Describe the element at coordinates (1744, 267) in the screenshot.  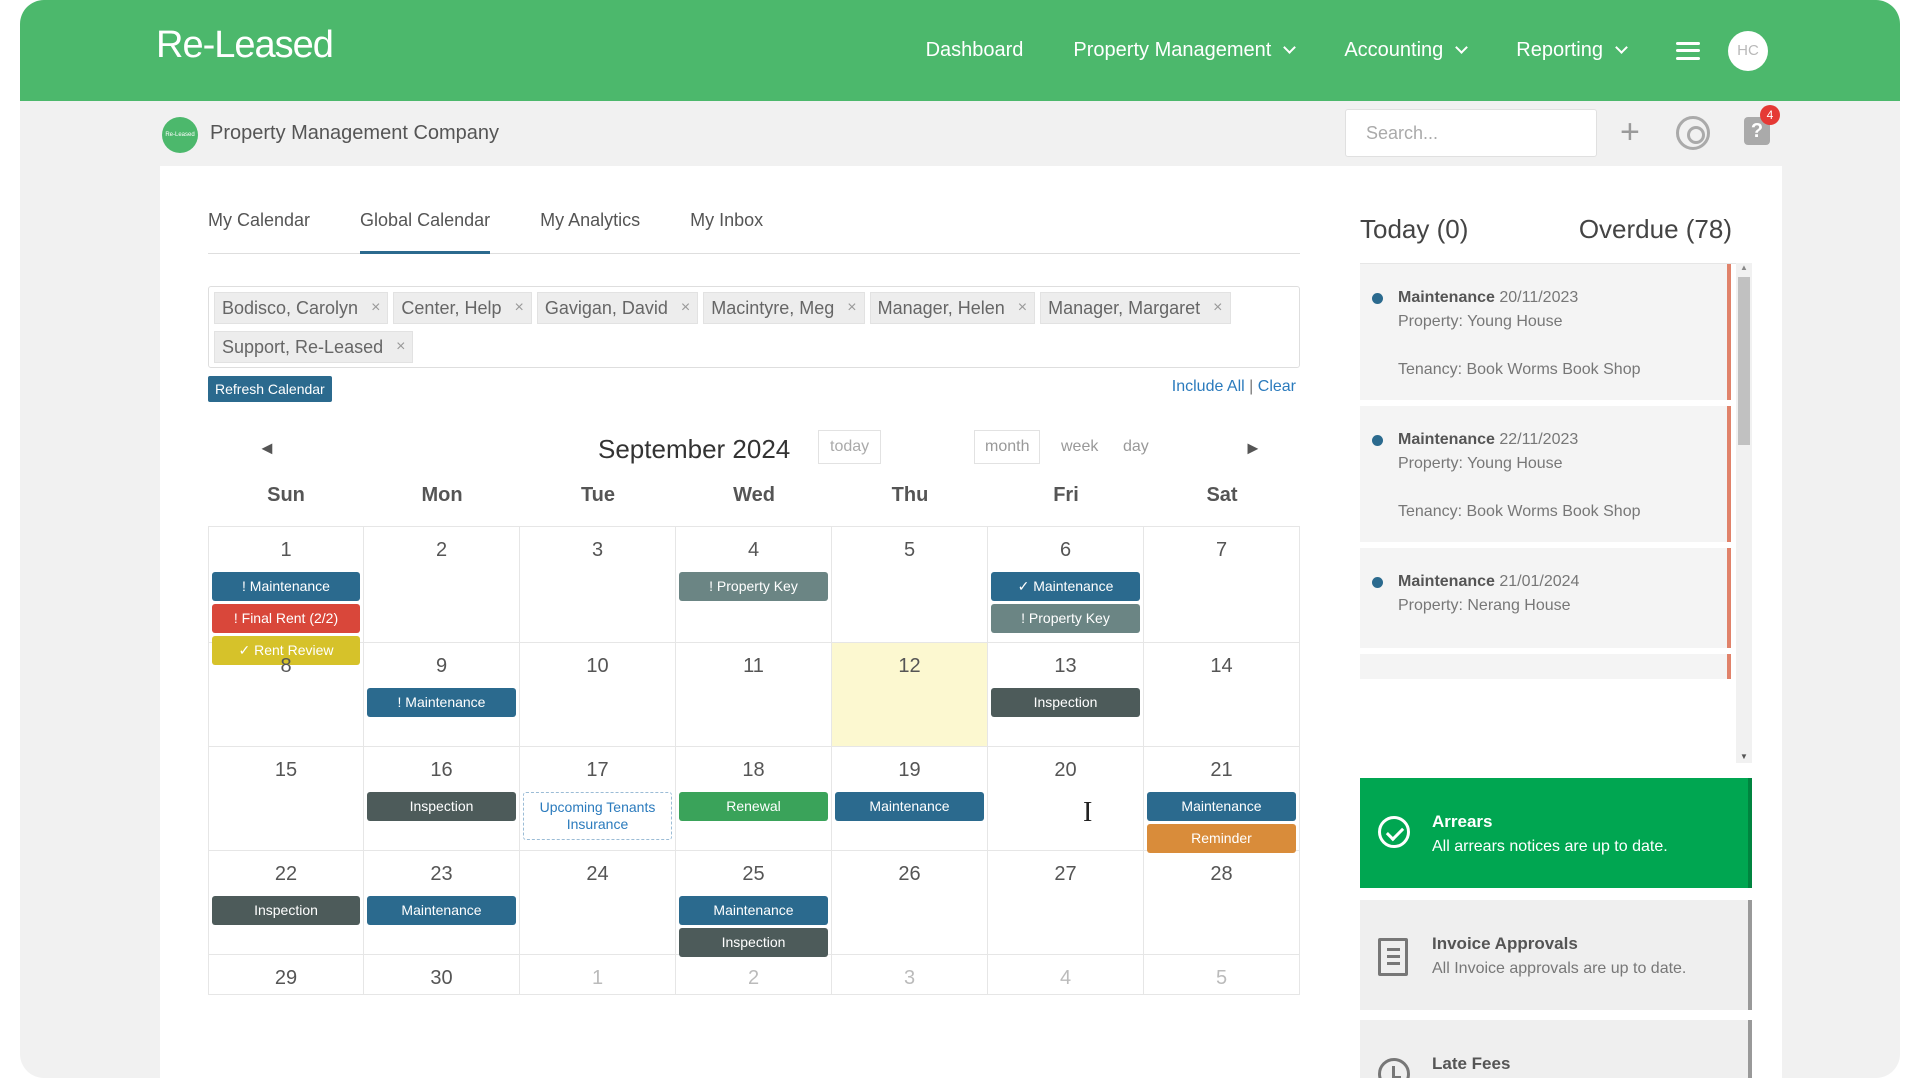
I see `scroll-up-arrow-icon: ▲` at that location.